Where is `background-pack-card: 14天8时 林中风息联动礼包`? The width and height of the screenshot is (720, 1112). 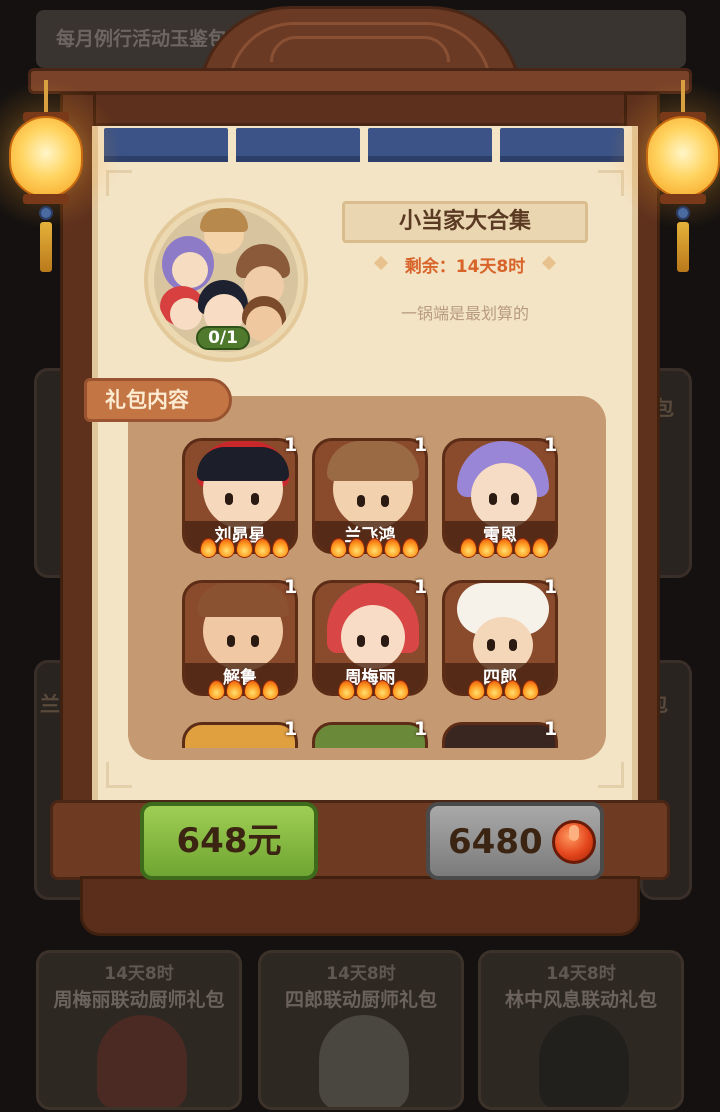 background-pack-card: 14天8时 林中风息联动礼包 is located at coordinates (581, 1030).